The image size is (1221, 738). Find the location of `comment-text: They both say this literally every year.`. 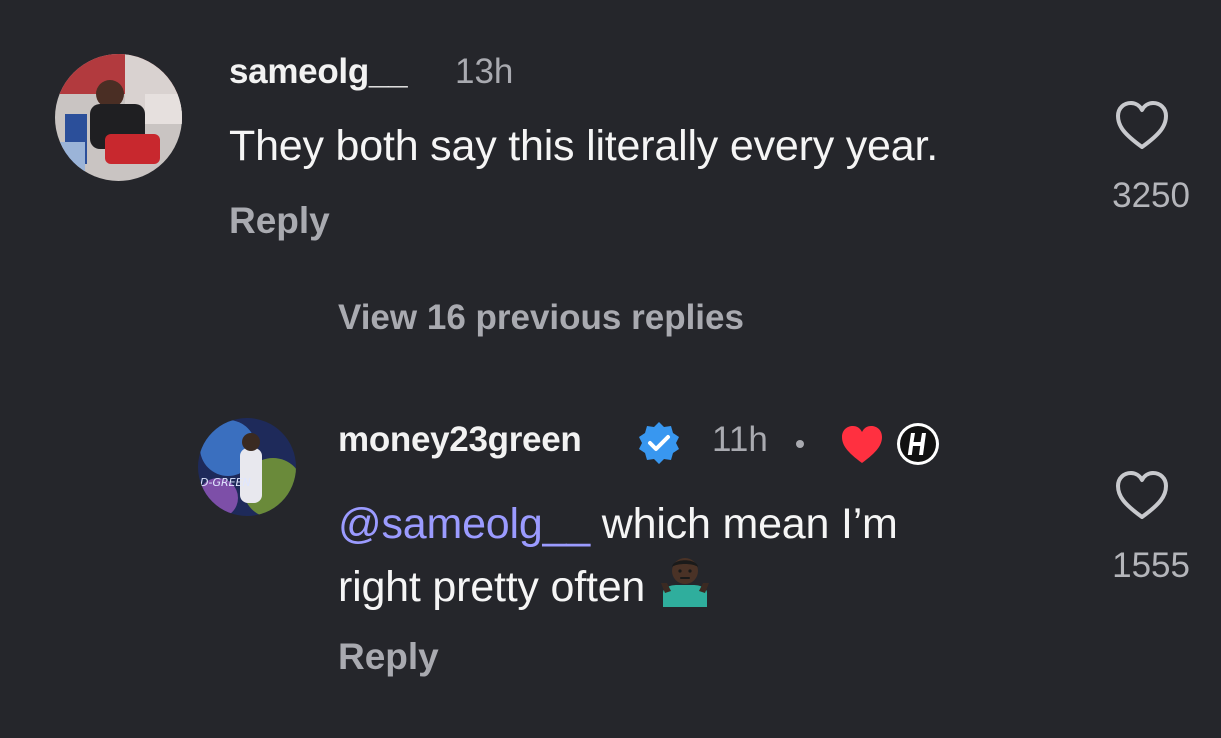

comment-text: They both say this literally every year. is located at coordinates (583, 146).